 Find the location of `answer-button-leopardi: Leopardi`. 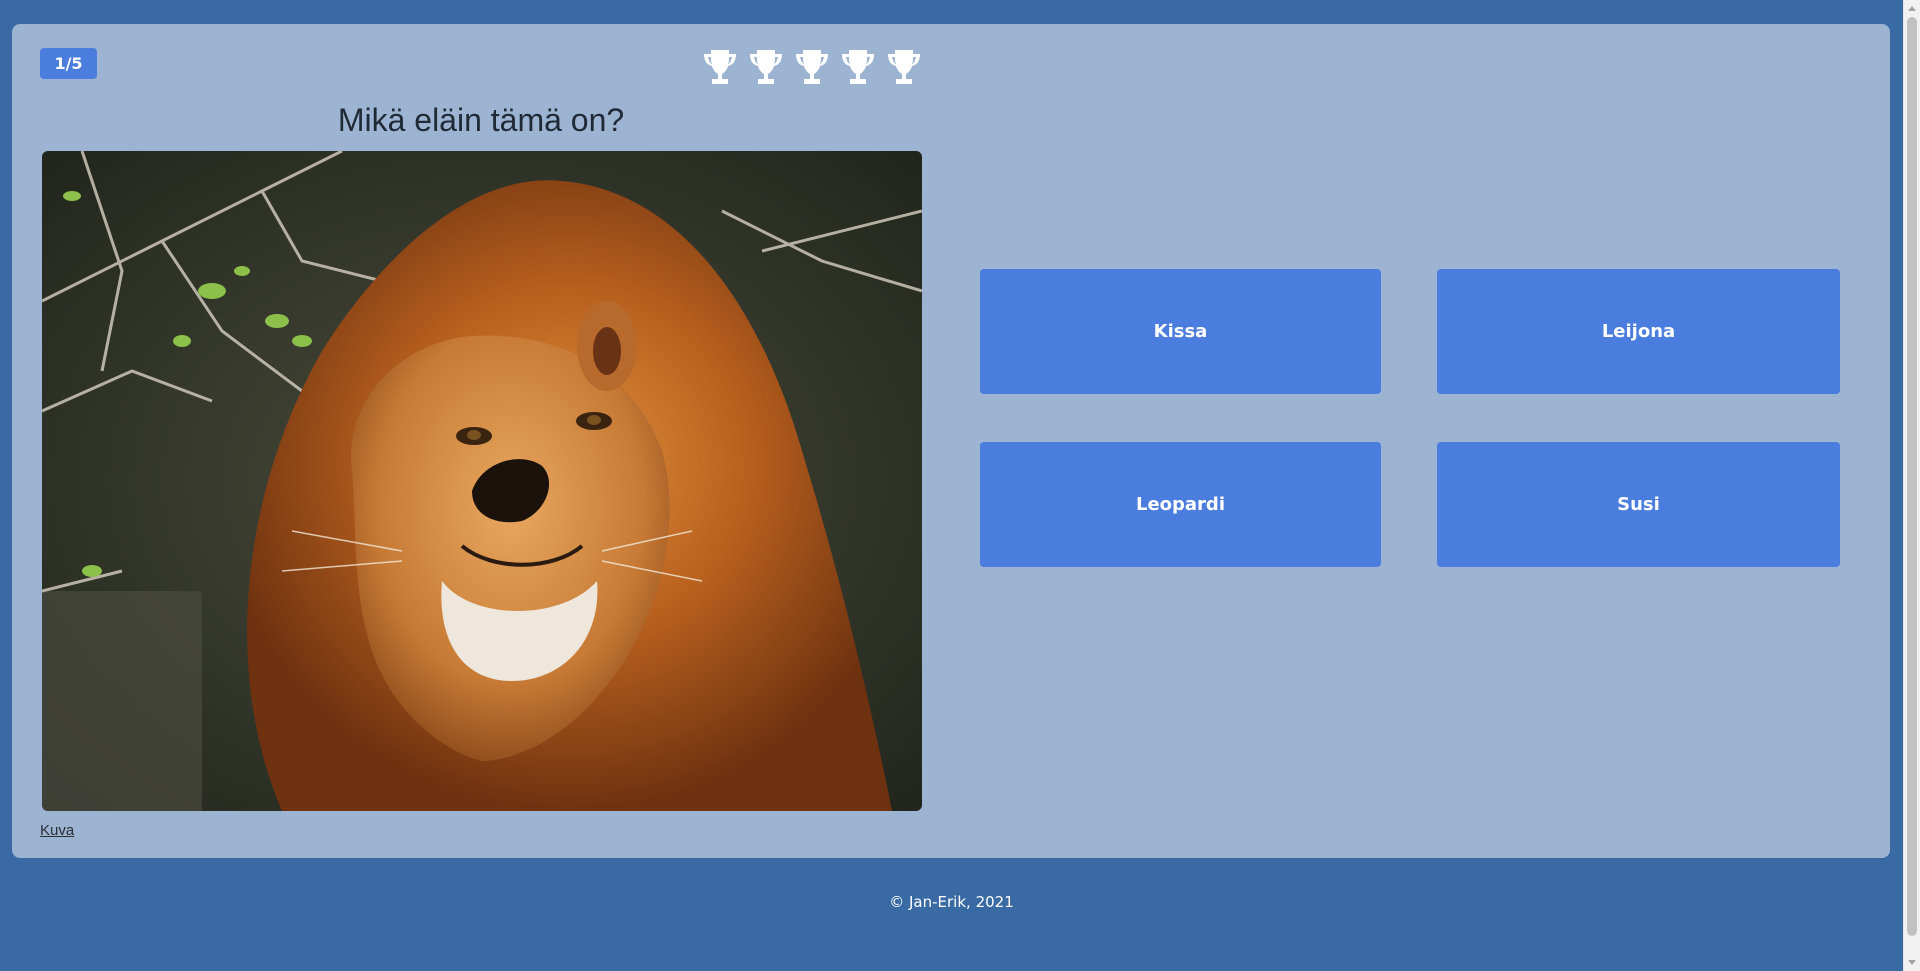

answer-button-leopardi: Leopardi is located at coordinates (1180, 504).